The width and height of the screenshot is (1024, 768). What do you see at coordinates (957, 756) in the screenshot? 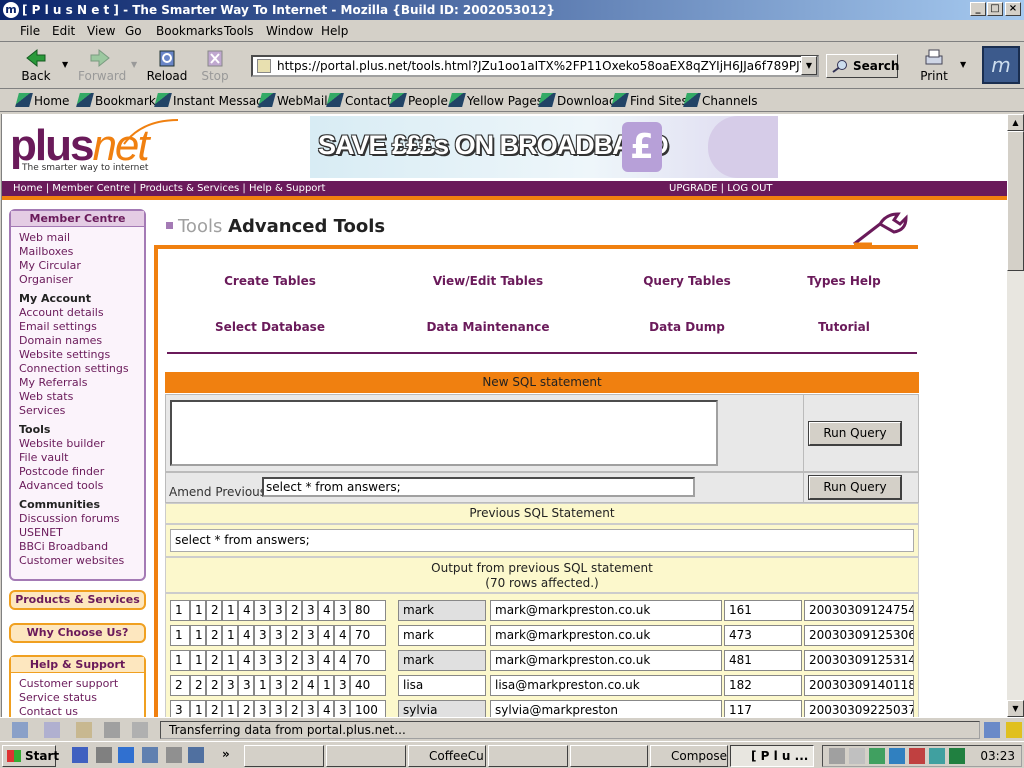
I see `tray-utility-icon` at bounding box center [957, 756].